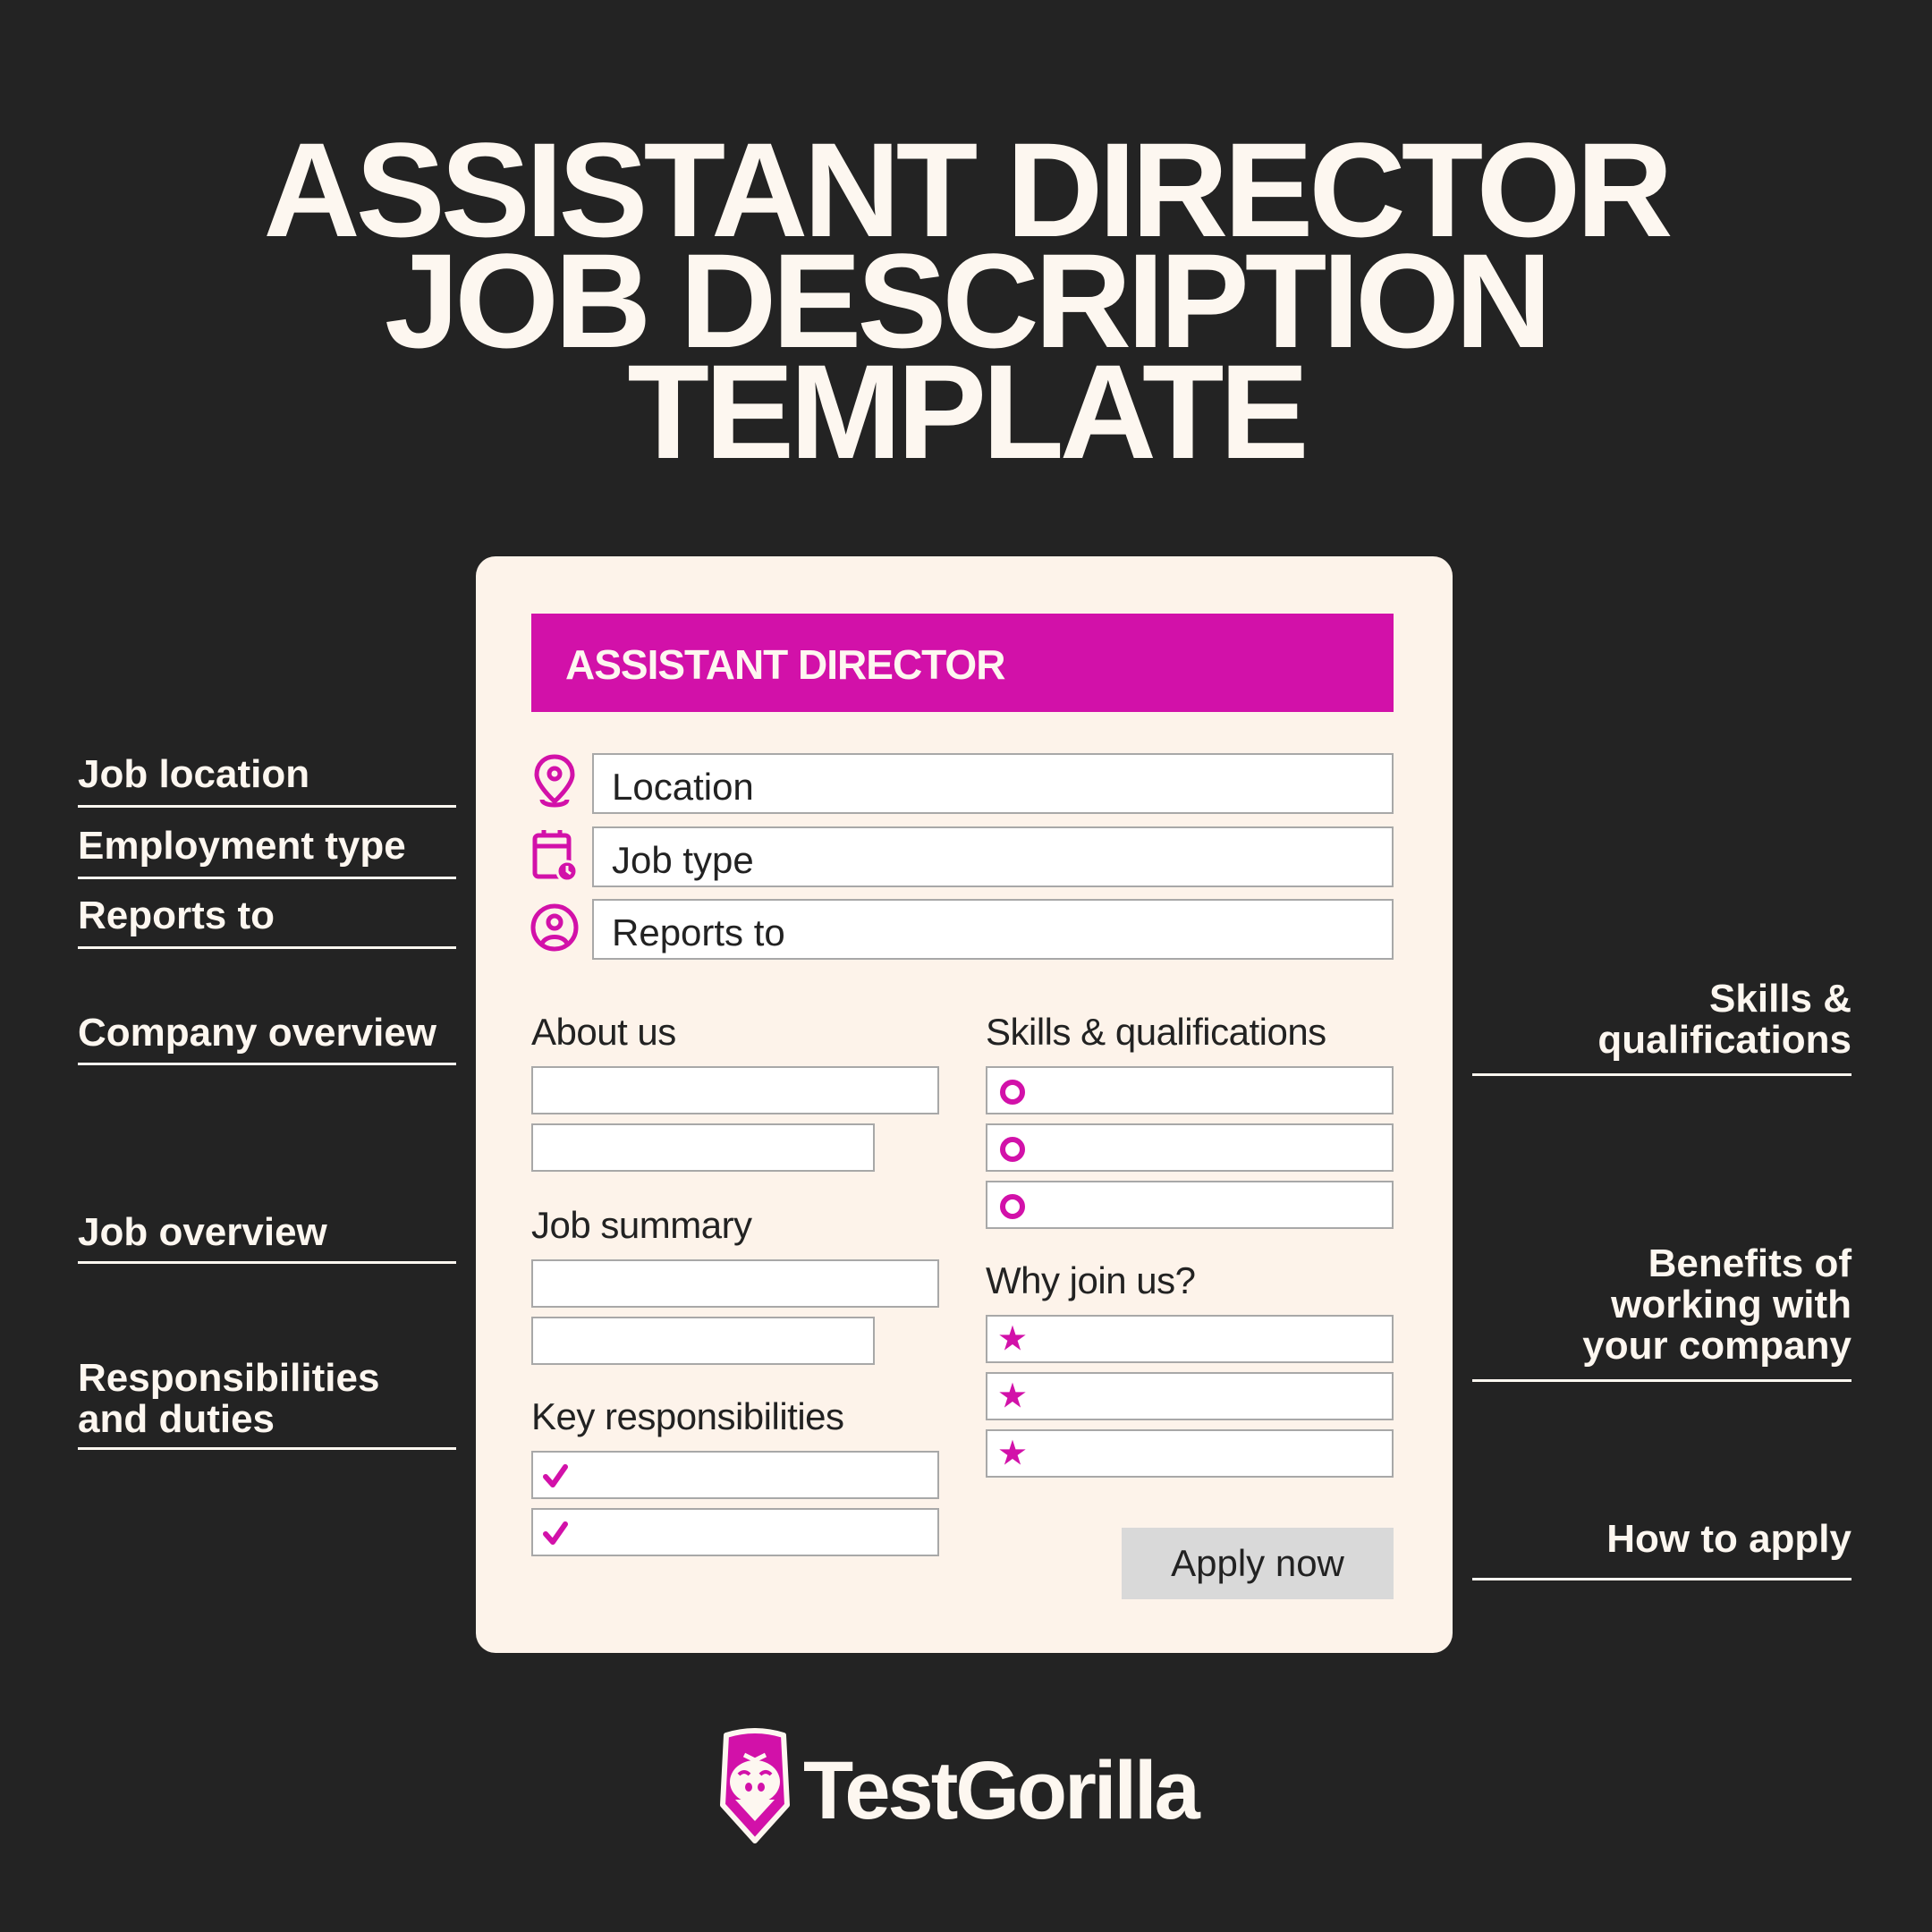 The width and height of the screenshot is (1932, 1932). I want to click on label-employment-type: Employment type, so click(242, 846).